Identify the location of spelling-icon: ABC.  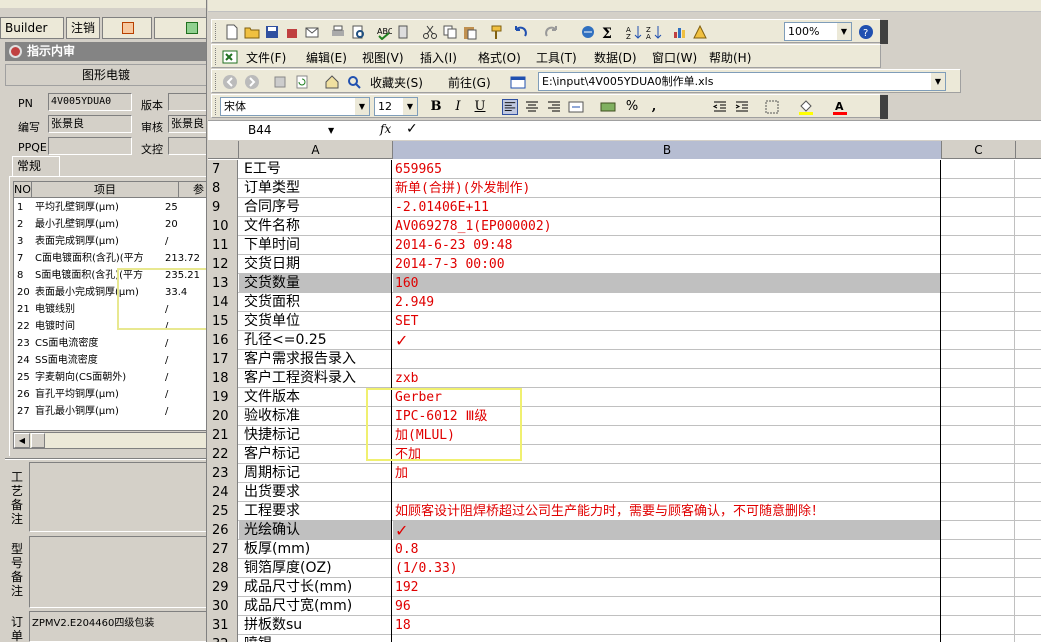
(384, 32).